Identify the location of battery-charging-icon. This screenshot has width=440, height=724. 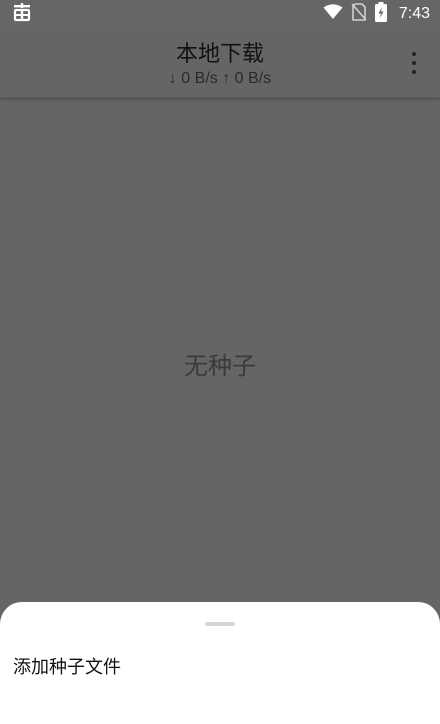
(380, 14).